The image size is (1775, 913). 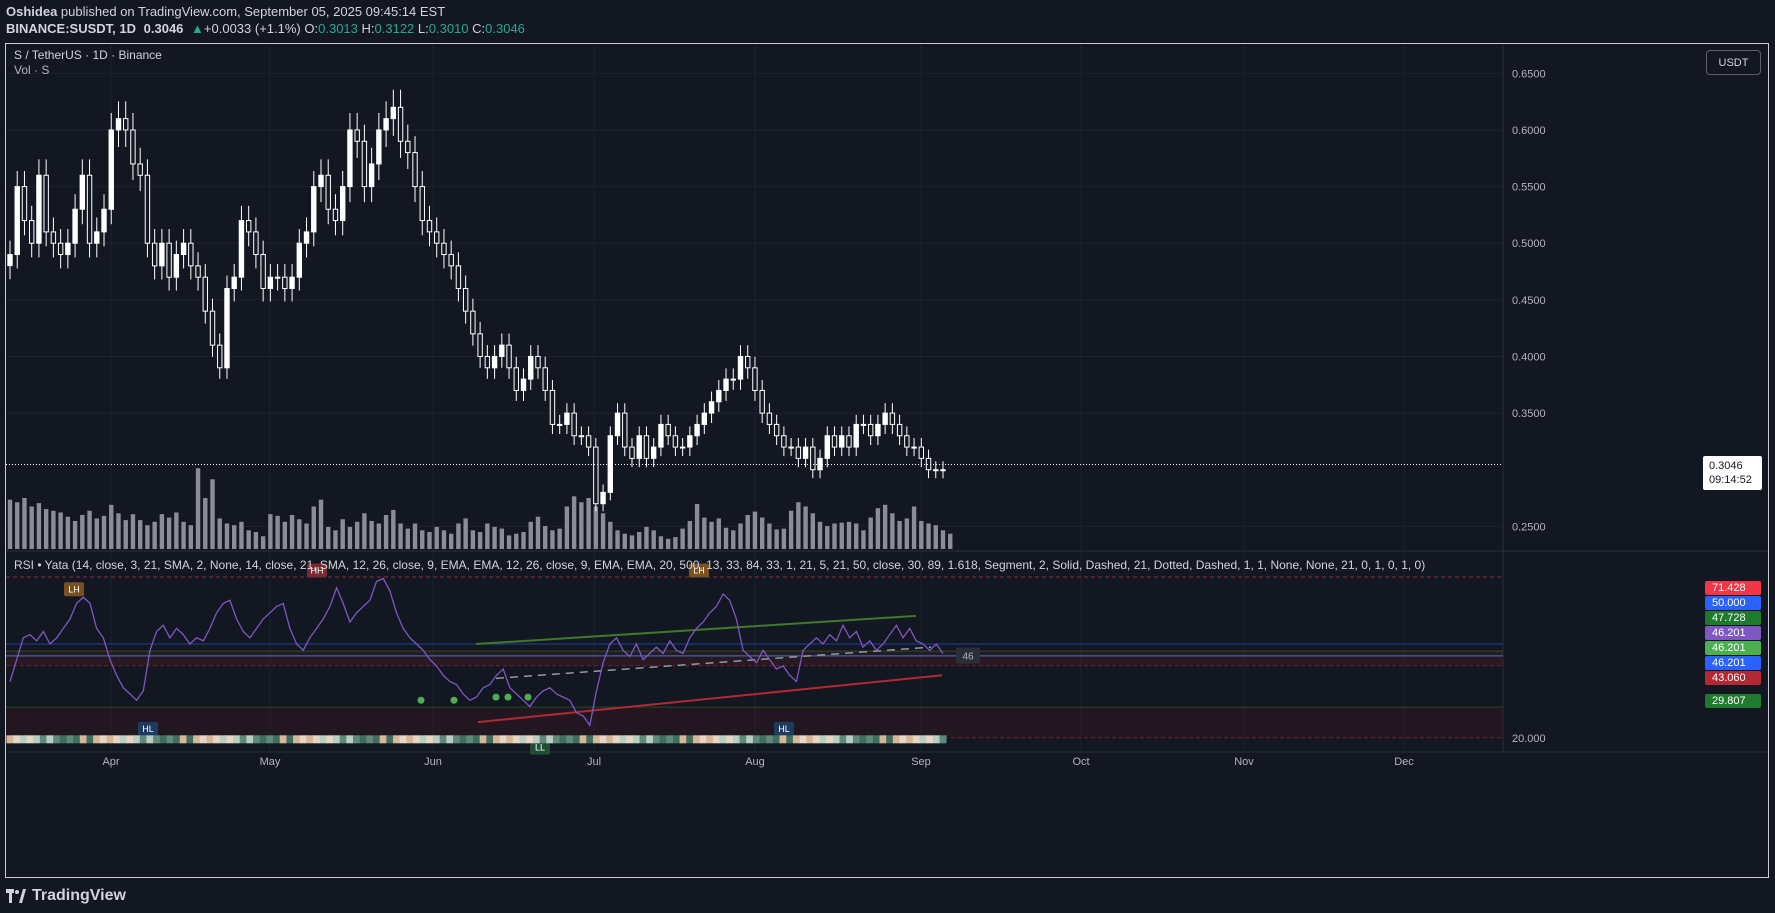 I want to click on currency-button: USDT, so click(x=1733, y=62).